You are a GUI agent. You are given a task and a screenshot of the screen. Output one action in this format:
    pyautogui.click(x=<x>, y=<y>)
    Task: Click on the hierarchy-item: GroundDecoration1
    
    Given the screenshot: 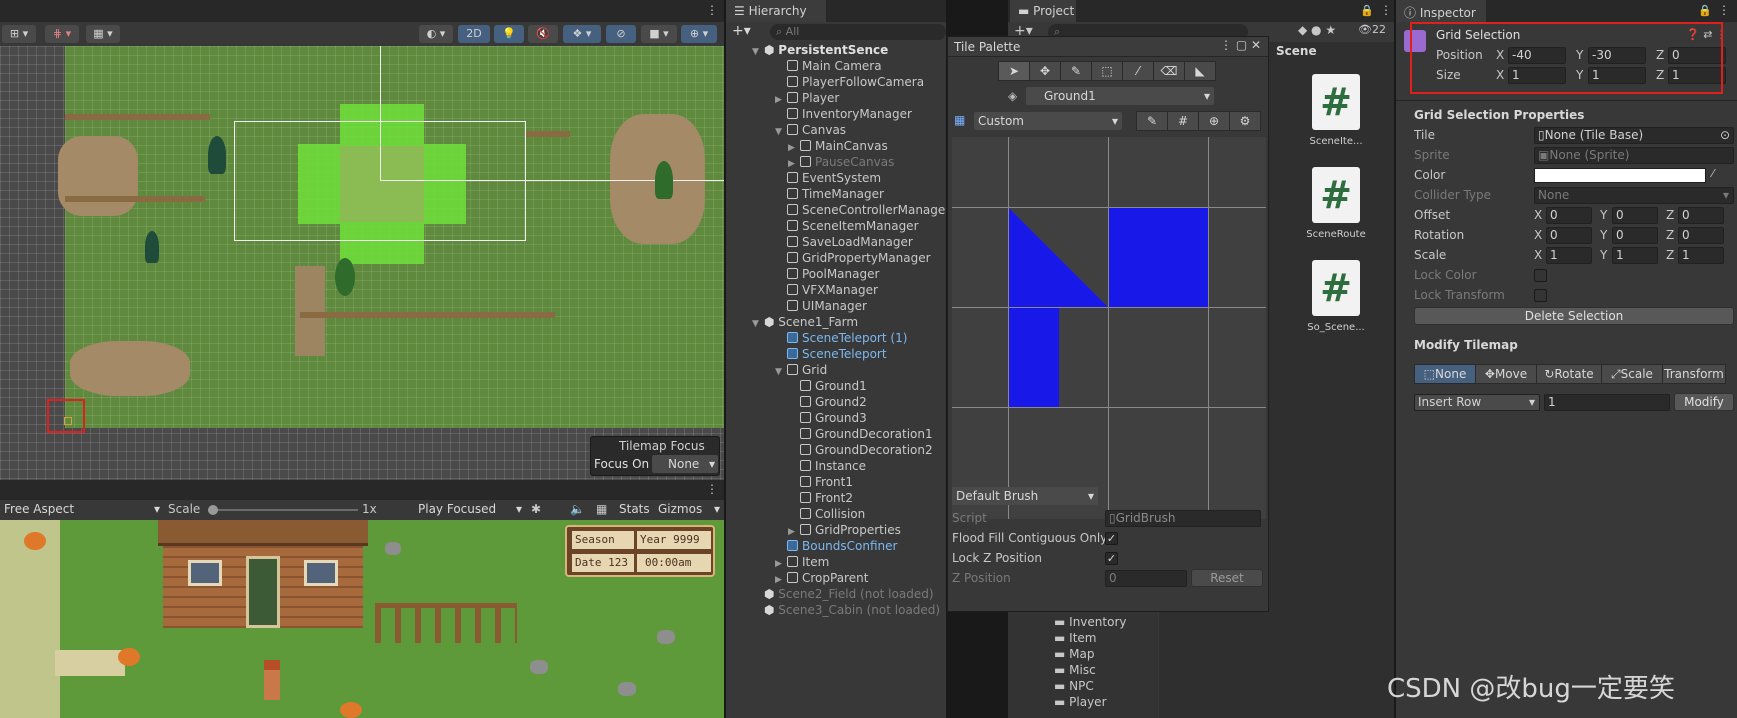 What is the action you would take?
    pyautogui.click(x=860, y=434)
    